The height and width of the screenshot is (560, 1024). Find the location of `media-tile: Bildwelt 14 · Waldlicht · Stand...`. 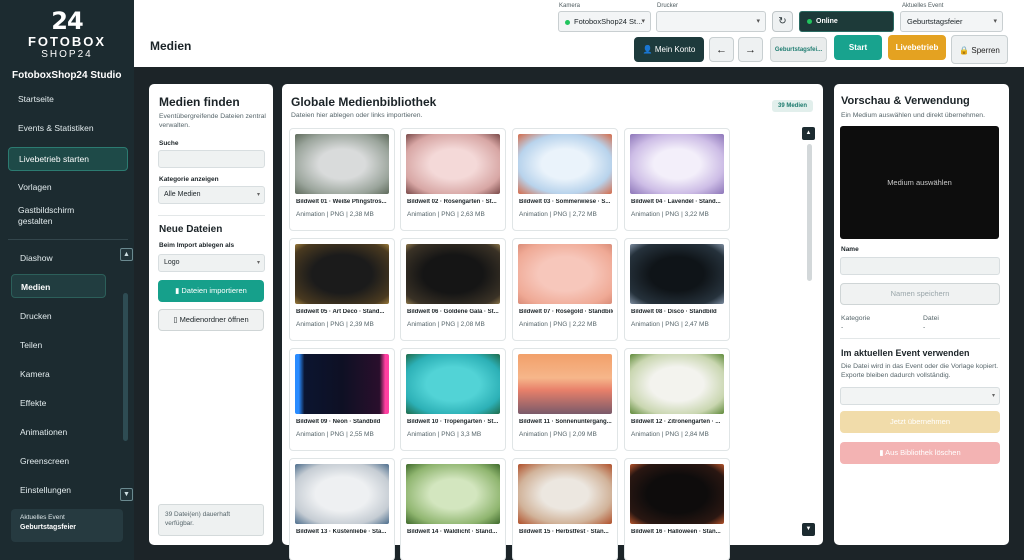

media-tile: Bildwelt 14 · Waldlicht · Stand... is located at coordinates (453, 509).